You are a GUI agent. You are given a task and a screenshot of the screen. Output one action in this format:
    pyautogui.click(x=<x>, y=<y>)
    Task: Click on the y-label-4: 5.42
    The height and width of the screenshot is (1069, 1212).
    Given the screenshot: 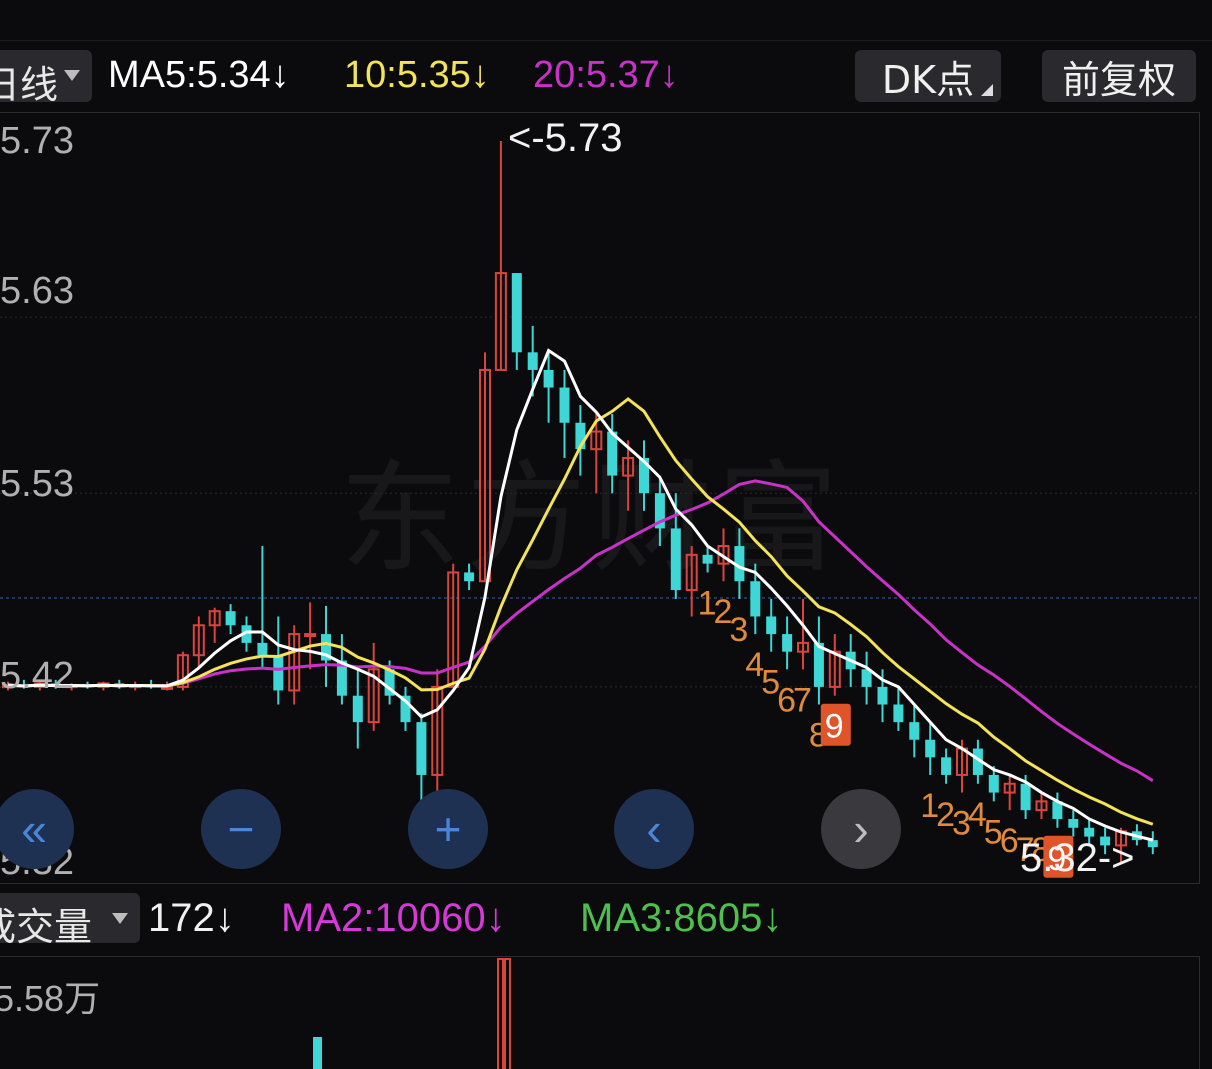 What is the action you would take?
    pyautogui.click(x=37, y=676)
    